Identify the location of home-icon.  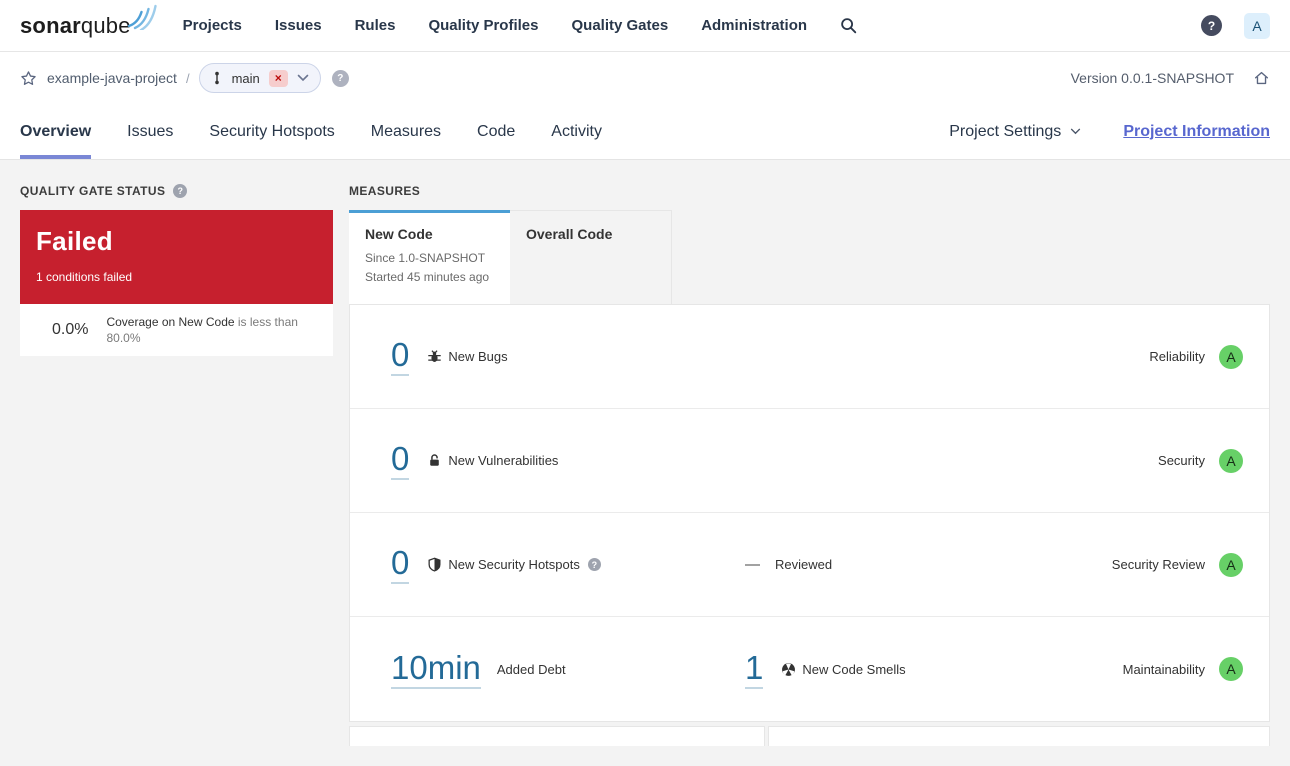
(1261, 78).